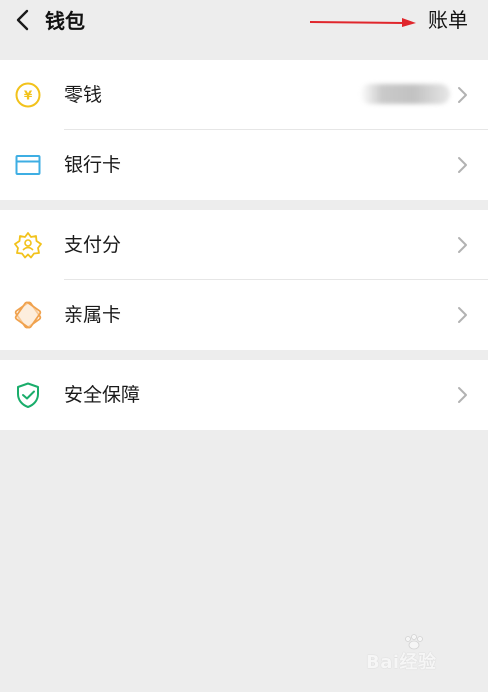 This screenshot has width=488, height=692. Describe the element at coordinates (93, 245) in the screenshot. I see `menu-item-label: 支付分` at that location.